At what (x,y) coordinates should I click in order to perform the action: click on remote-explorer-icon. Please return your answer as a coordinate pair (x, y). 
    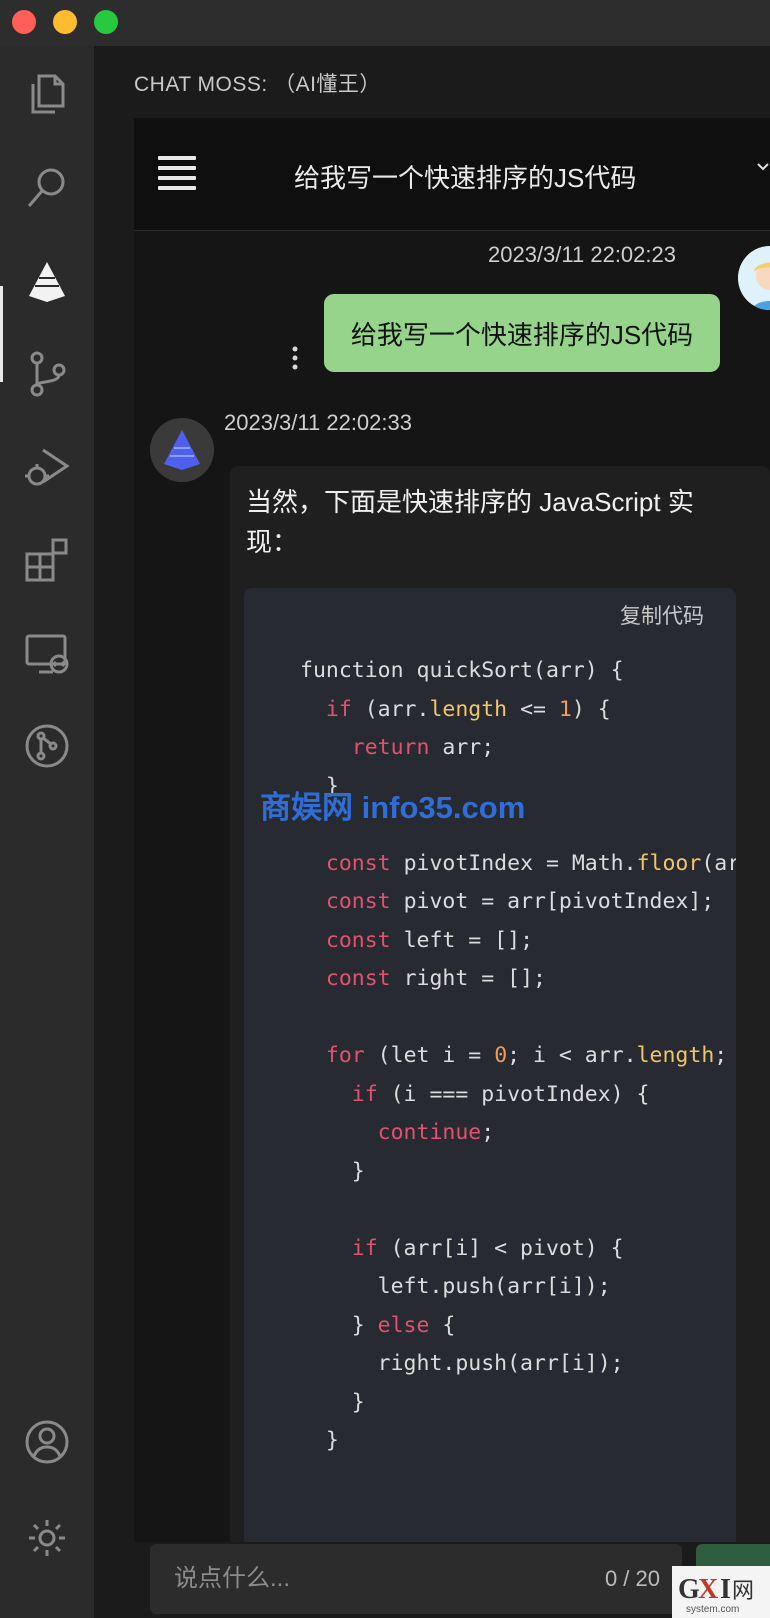
    Looking at the image, I should click on (47, 654).